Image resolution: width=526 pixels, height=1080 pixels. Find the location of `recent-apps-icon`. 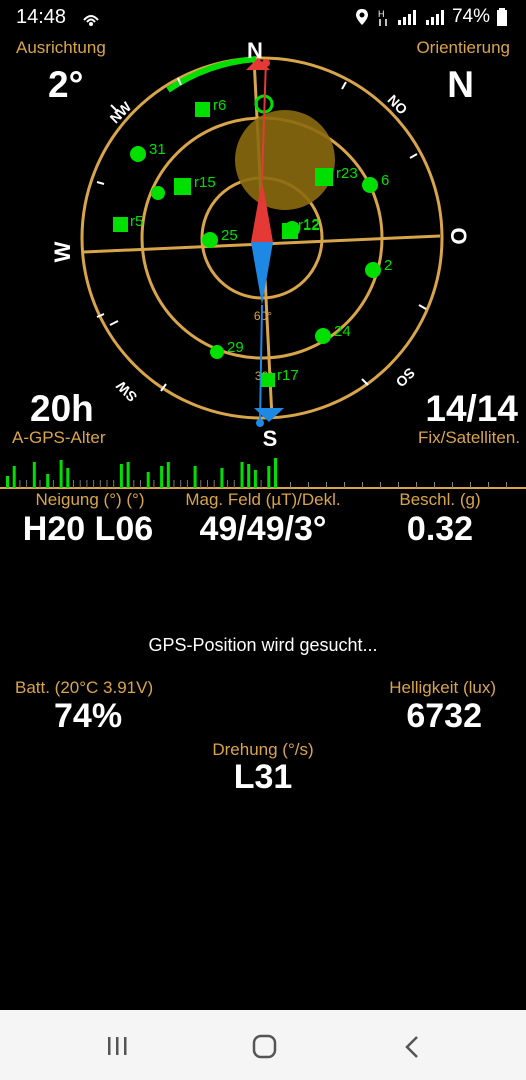

recent-apps-icon is located at coordinates (118, 1046).